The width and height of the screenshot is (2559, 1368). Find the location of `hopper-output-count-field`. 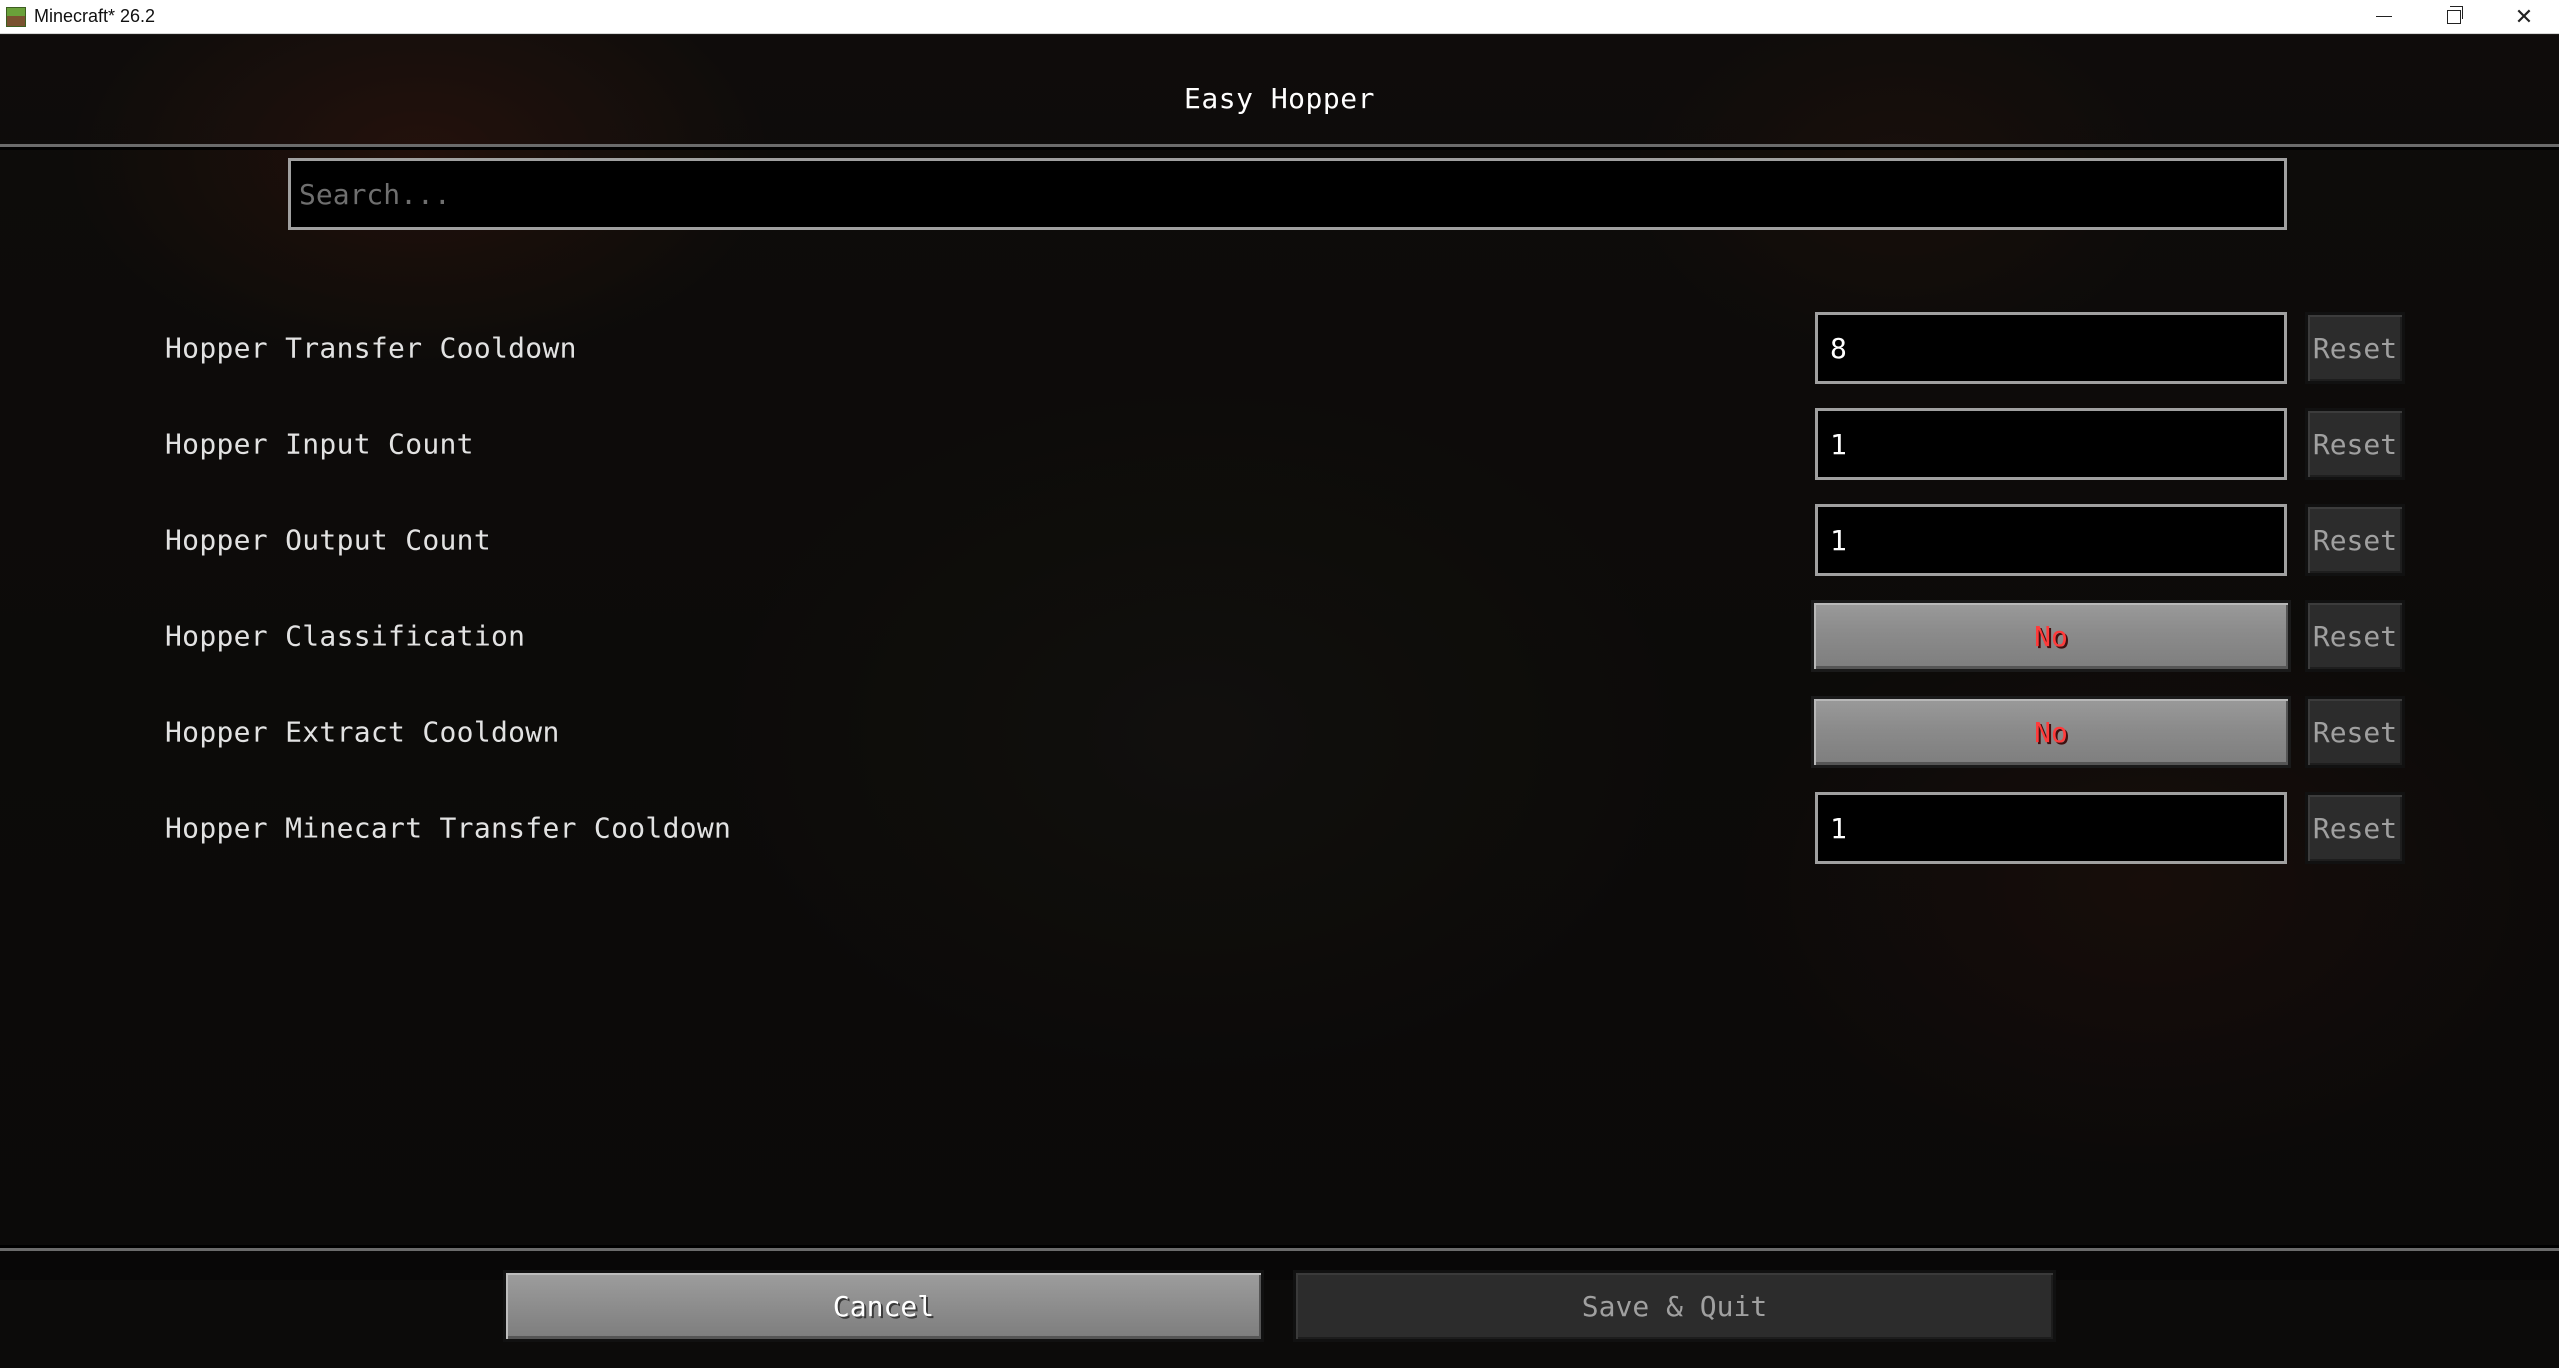

hopper-output-count-field is located at coordinates (2051, 540).